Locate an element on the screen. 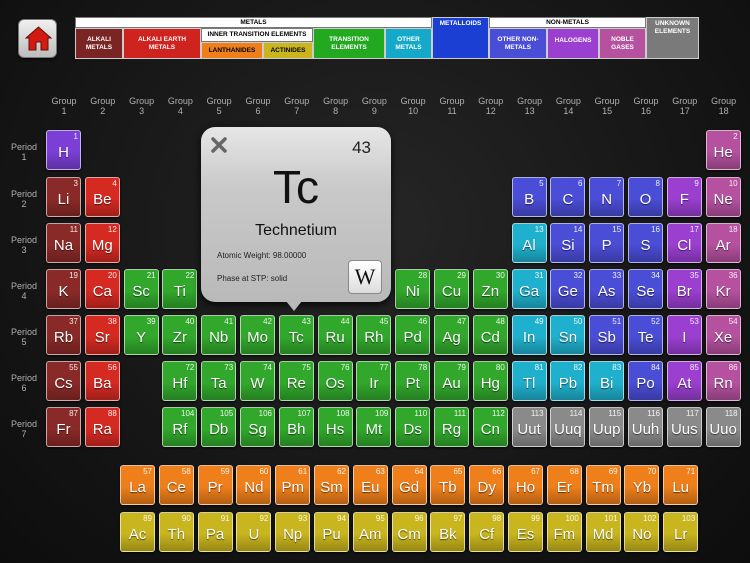 The height and width of the screenshot is (563, 750). element-n: 7N is located at coordinates (607, 197).